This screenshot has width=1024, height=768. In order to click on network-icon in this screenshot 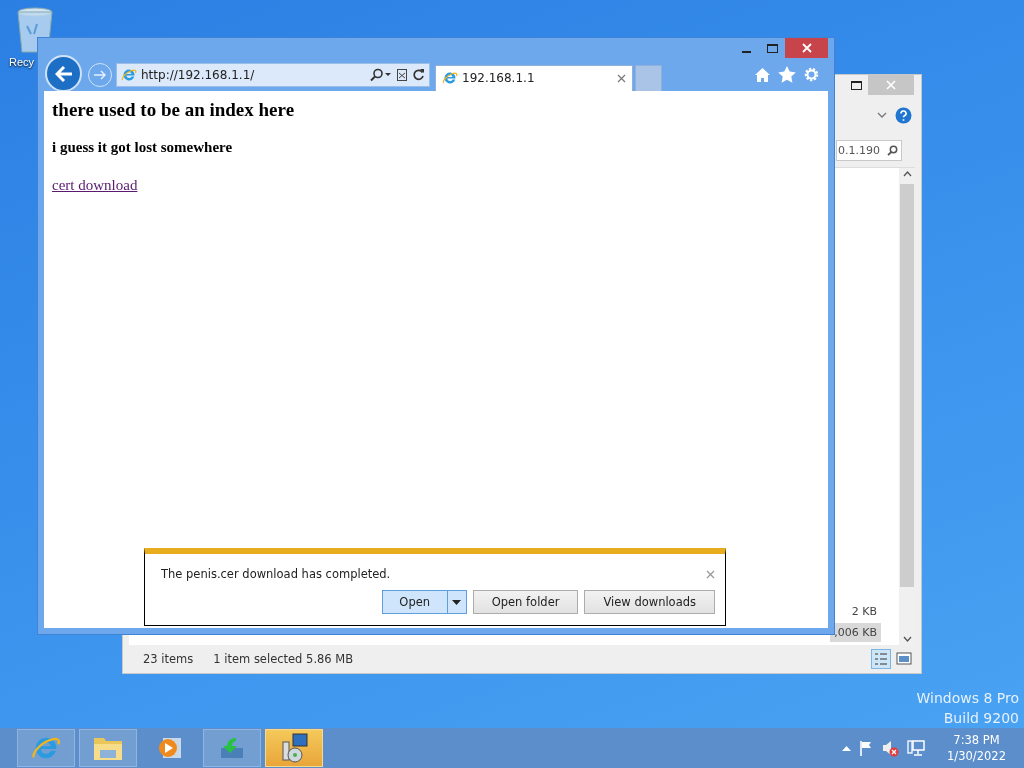, I will do `click(916, 748)`.